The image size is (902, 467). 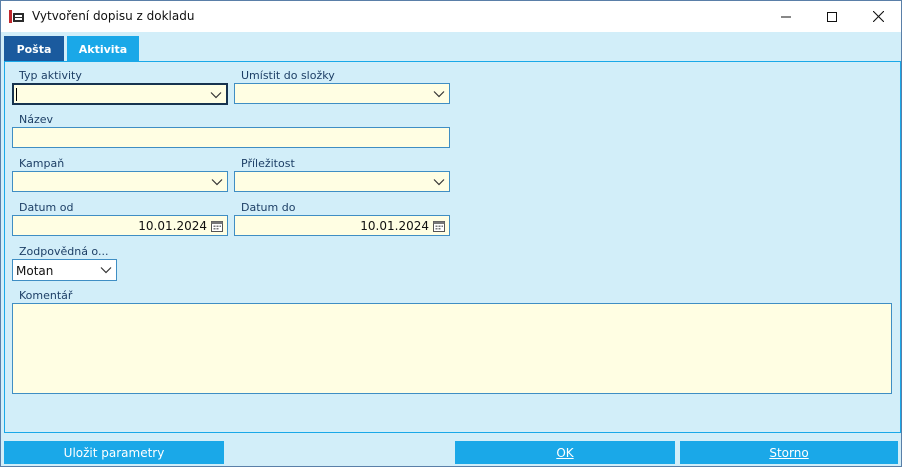 I want to click on tab-aktivita: Aktivita, so click(x=103, y=49).